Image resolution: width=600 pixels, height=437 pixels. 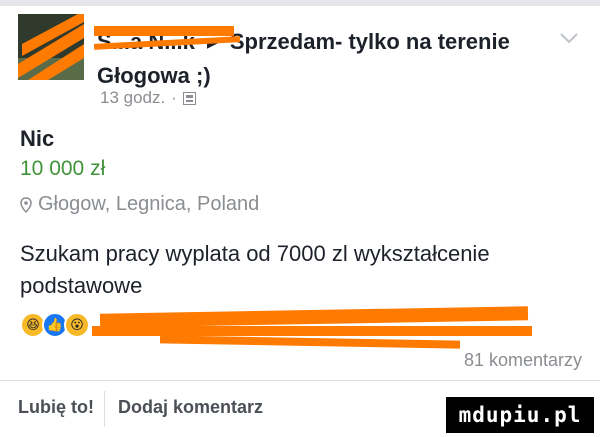 I want to click on add-comment-button: Dodaj komentarz, so click(x=190, y=407).